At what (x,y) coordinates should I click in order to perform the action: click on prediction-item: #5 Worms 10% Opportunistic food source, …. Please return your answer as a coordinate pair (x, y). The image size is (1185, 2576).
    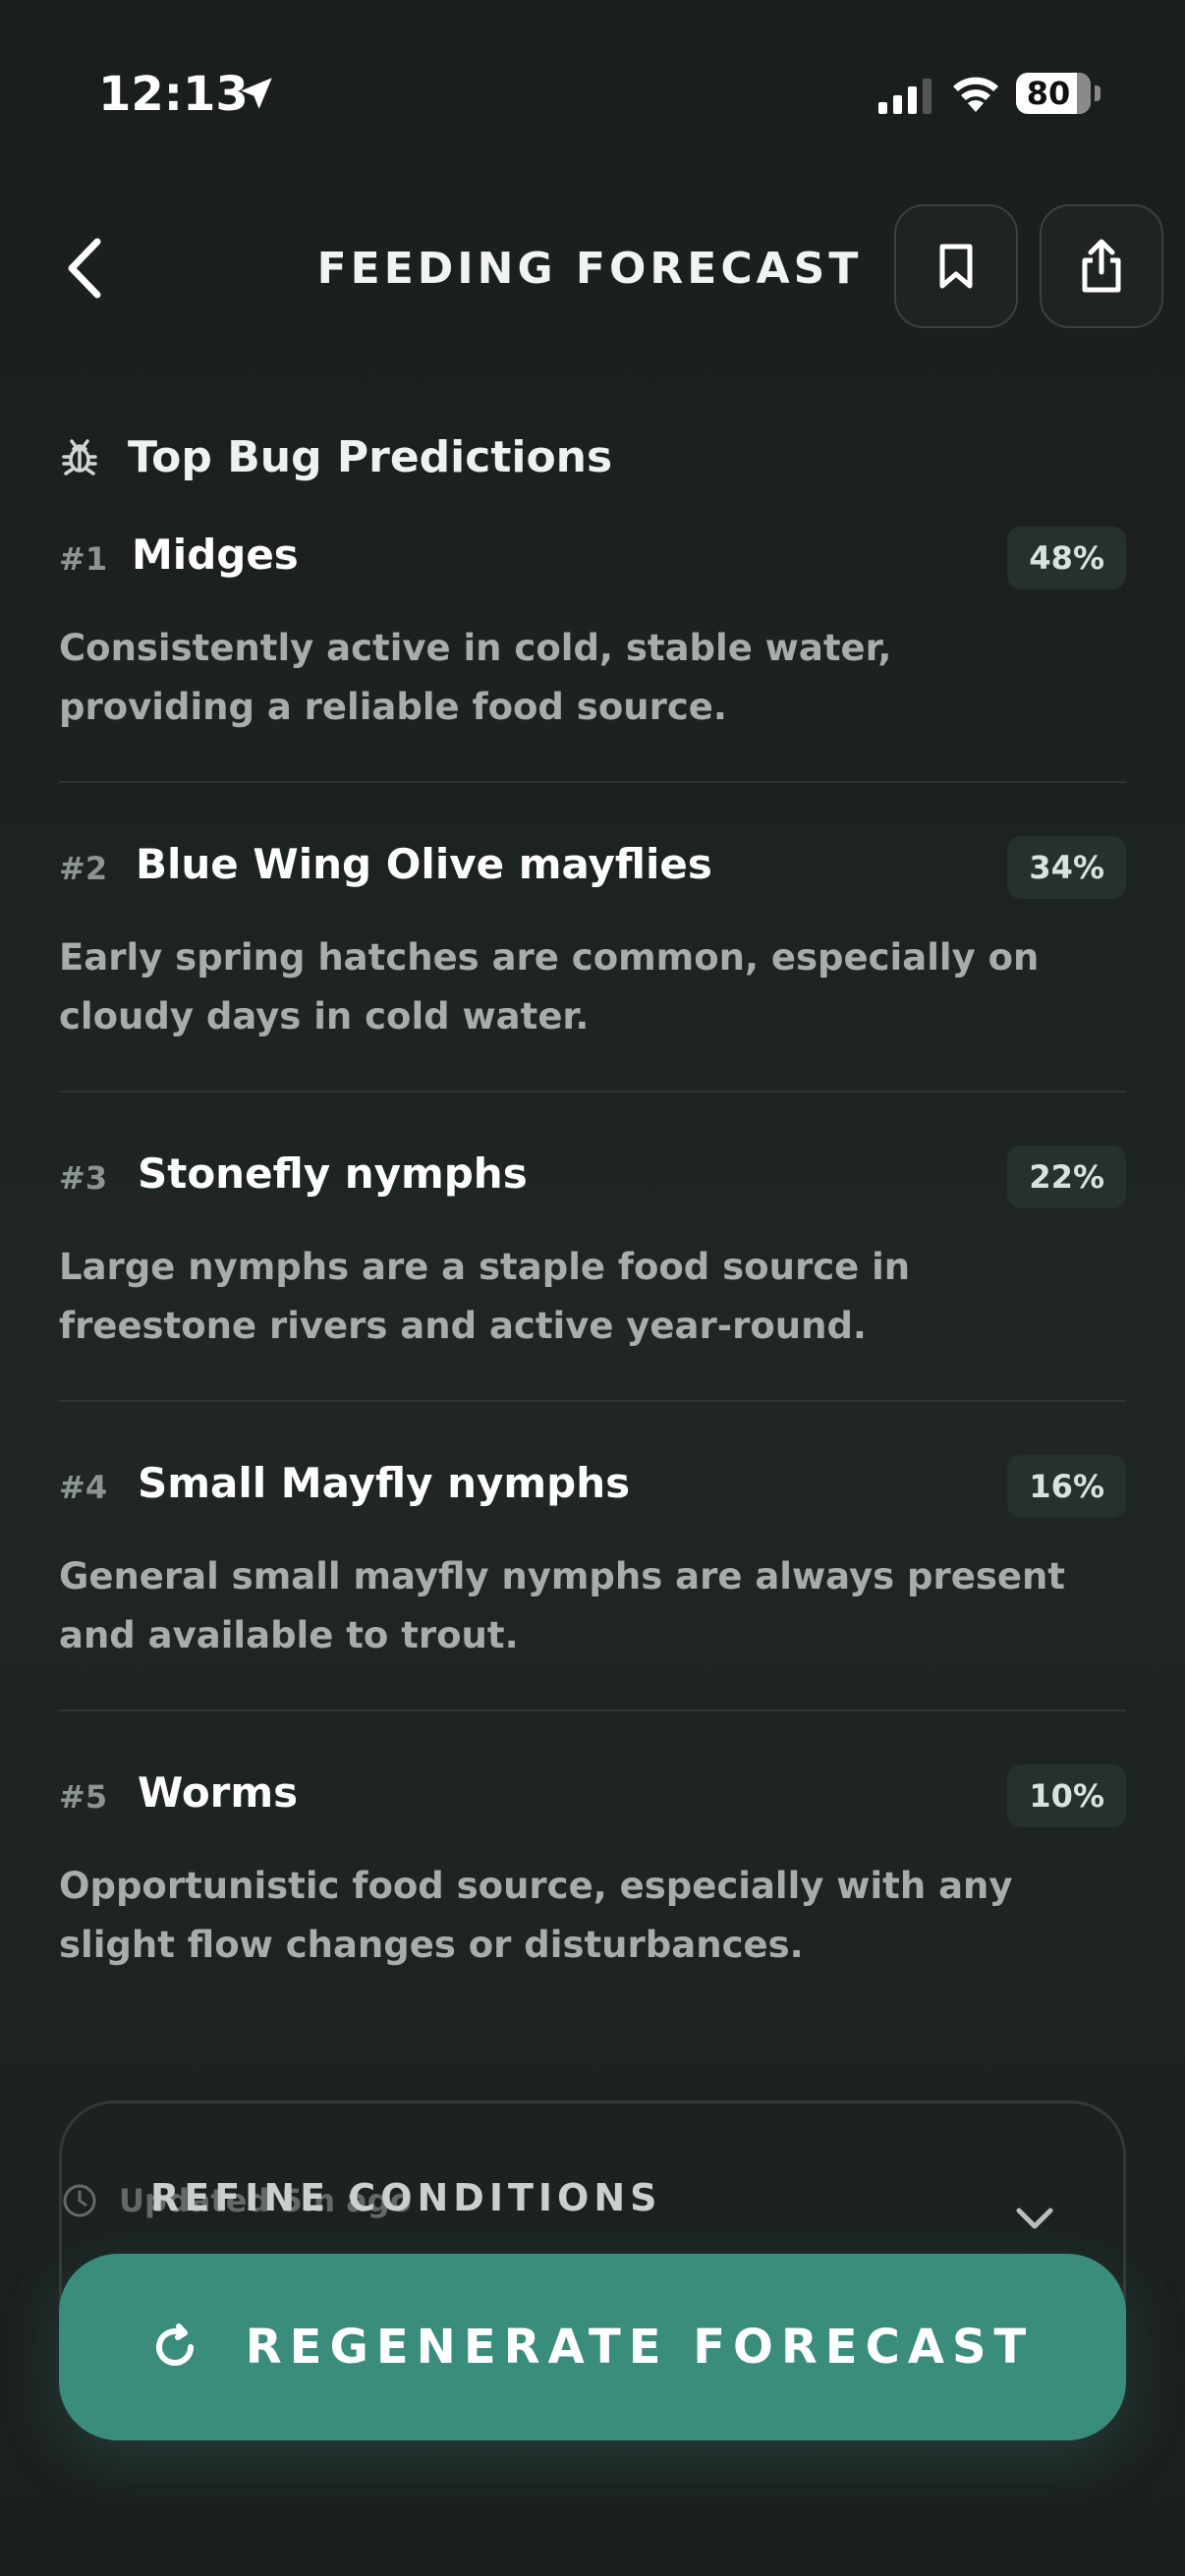
    Looking at the image, I should click on (592, 1872).